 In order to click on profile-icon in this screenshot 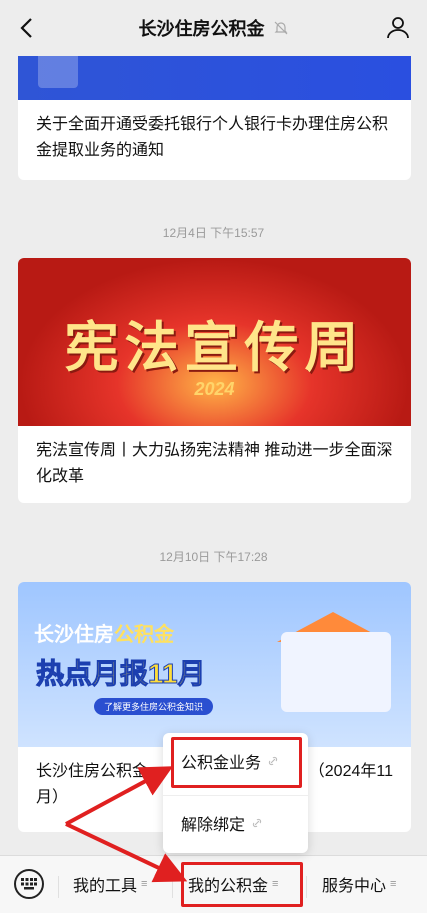, I will do `click(398, 27)`.